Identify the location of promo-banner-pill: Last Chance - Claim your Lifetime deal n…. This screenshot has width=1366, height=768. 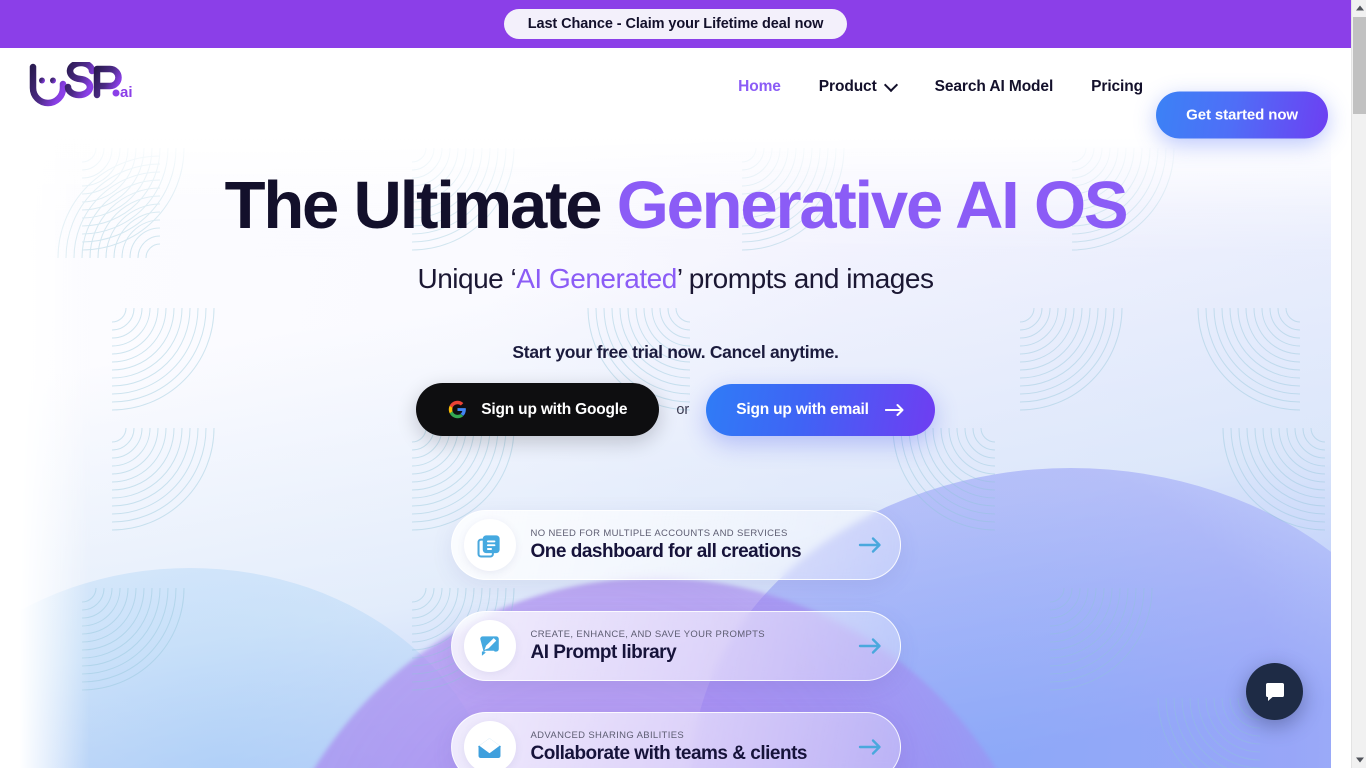
(675, 24).